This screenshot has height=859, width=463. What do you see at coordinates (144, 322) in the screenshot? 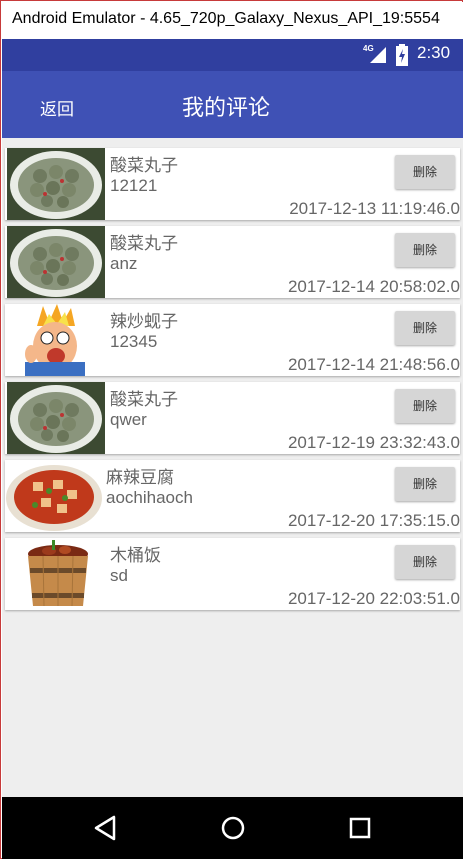
I see `dish-name: 辣炒蚬子` at bounding box center [144, 322].